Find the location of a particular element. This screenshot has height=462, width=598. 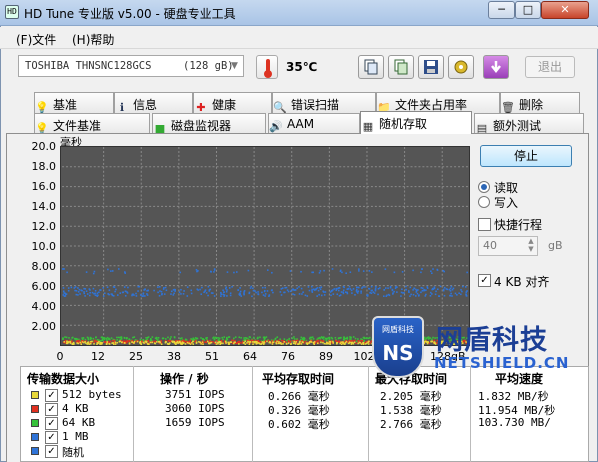

watermark-text-en: NETSHIELD.CN is located at coordinates (502, 363).